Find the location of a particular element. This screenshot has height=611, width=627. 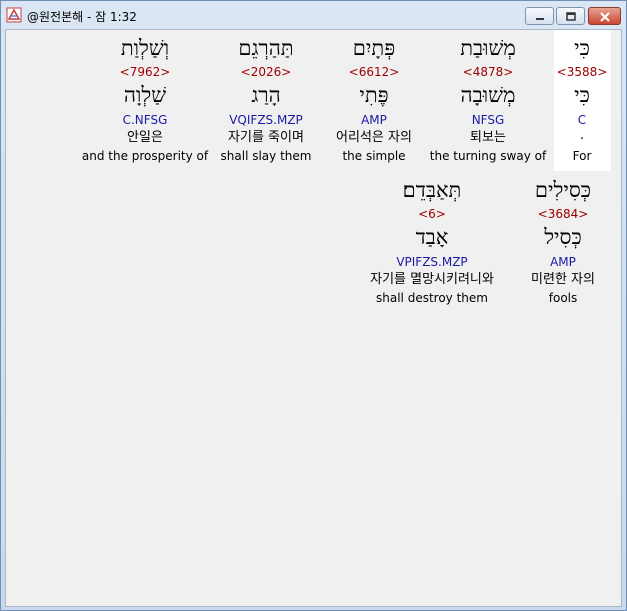

maximize-button is located at coordinates (570, 16).